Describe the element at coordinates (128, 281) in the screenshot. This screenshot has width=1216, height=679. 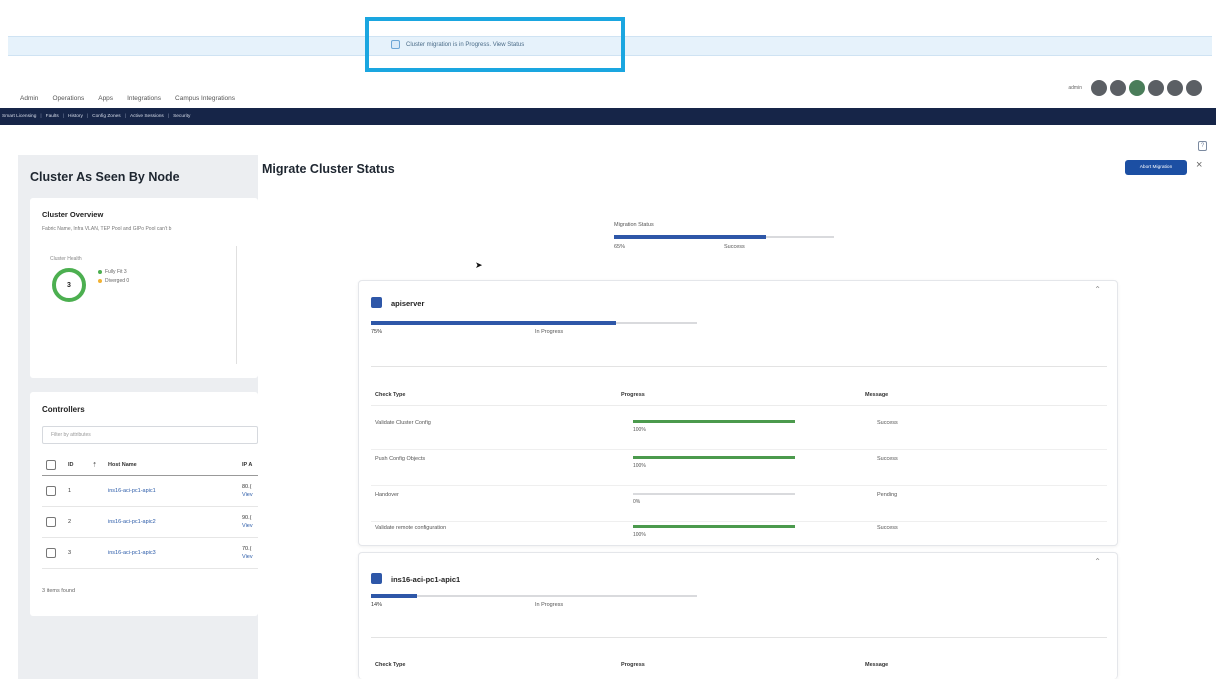
I see `legend-count: 0` at that location.